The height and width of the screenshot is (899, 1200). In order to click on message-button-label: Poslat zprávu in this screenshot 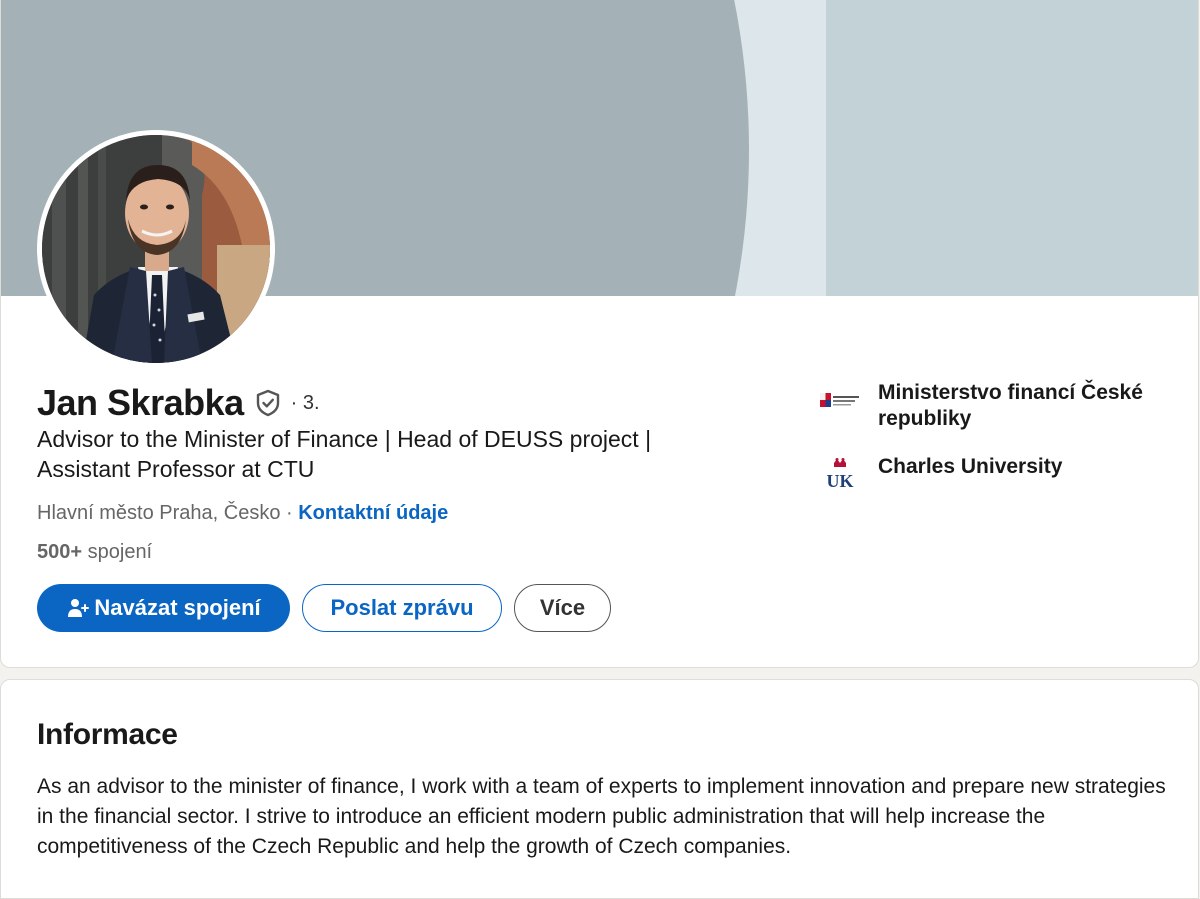, I will do `click(402, 607)`.